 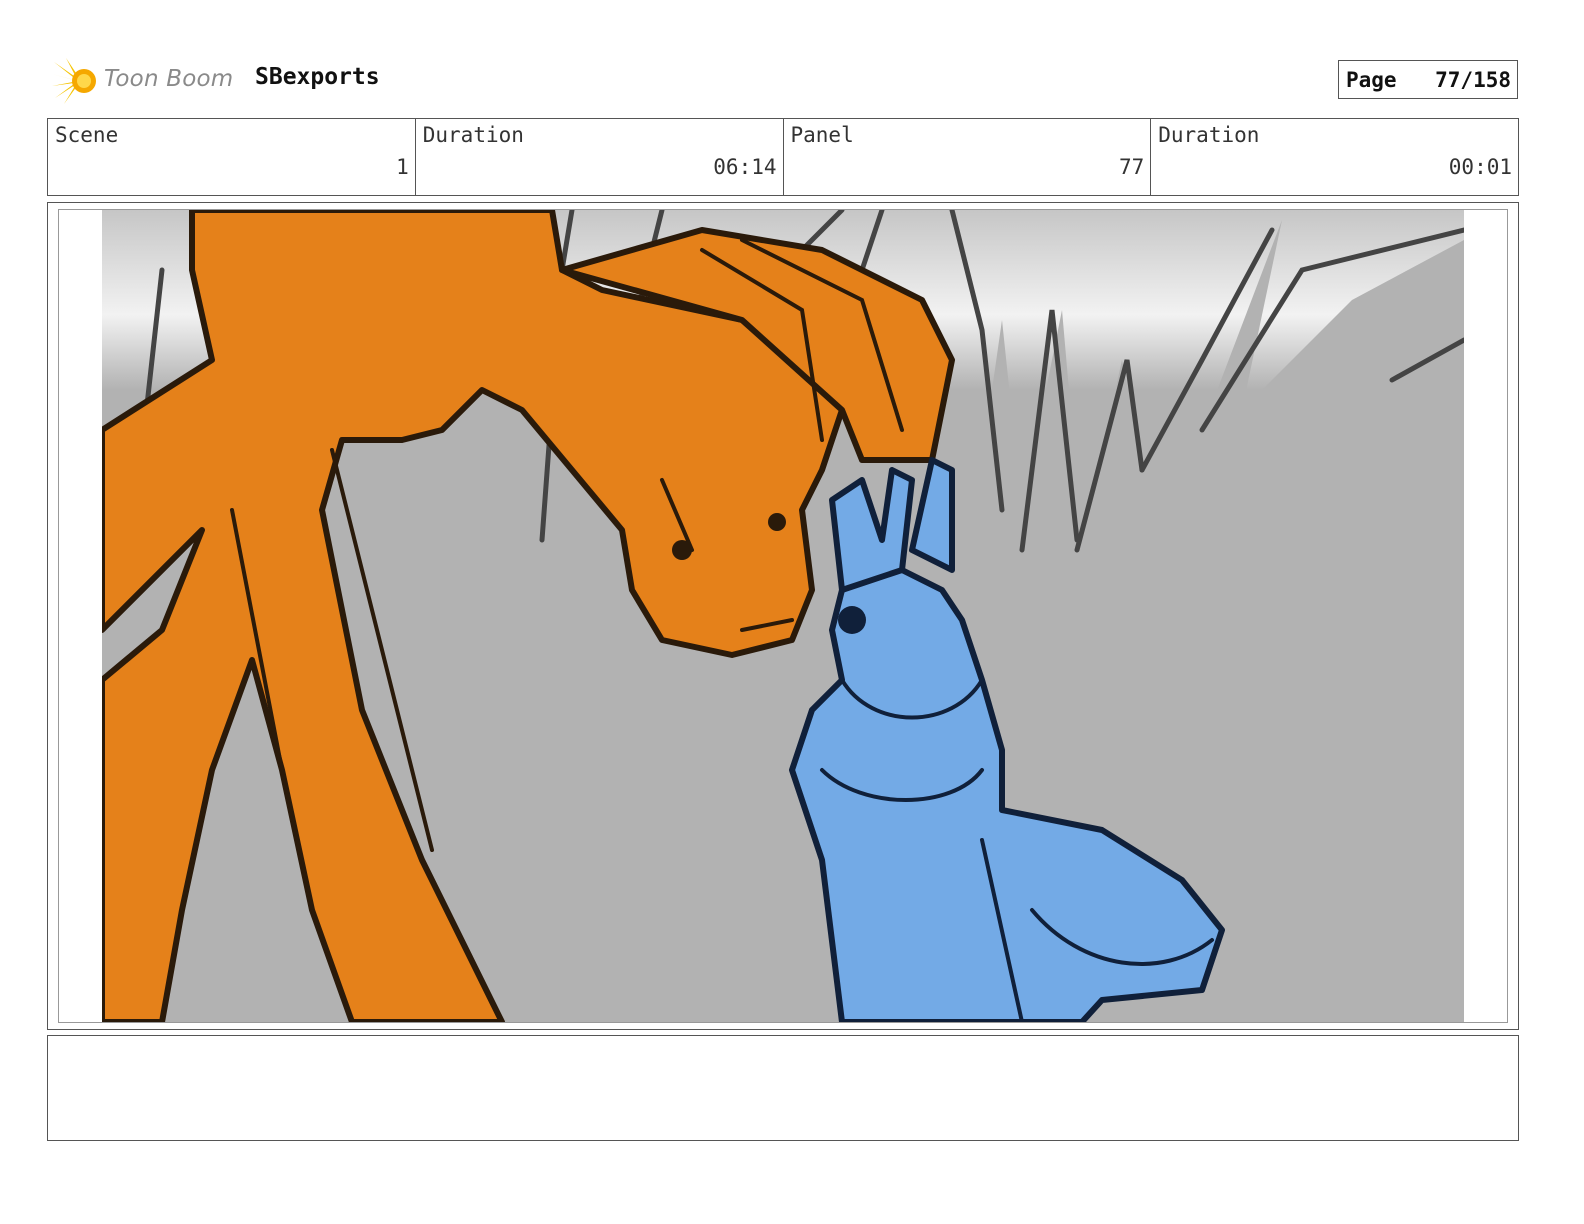 I want to click on scene-label: Scene, so click(x=87, y=135).